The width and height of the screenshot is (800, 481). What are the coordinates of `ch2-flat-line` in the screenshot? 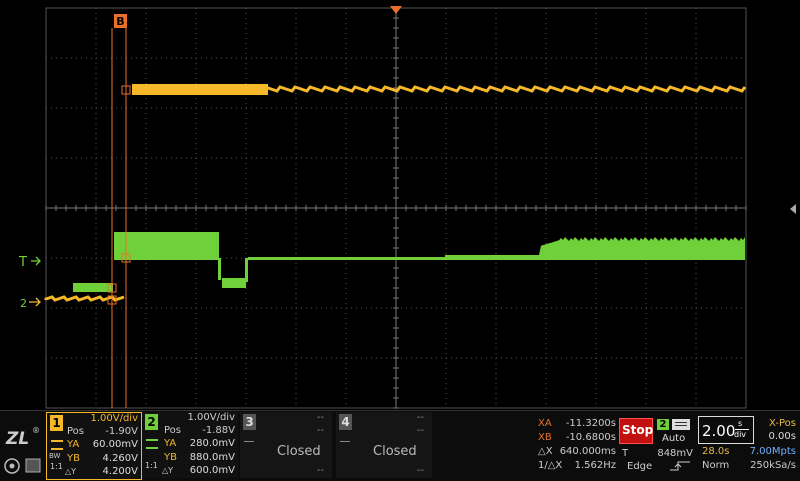 It's located at (348, 258).